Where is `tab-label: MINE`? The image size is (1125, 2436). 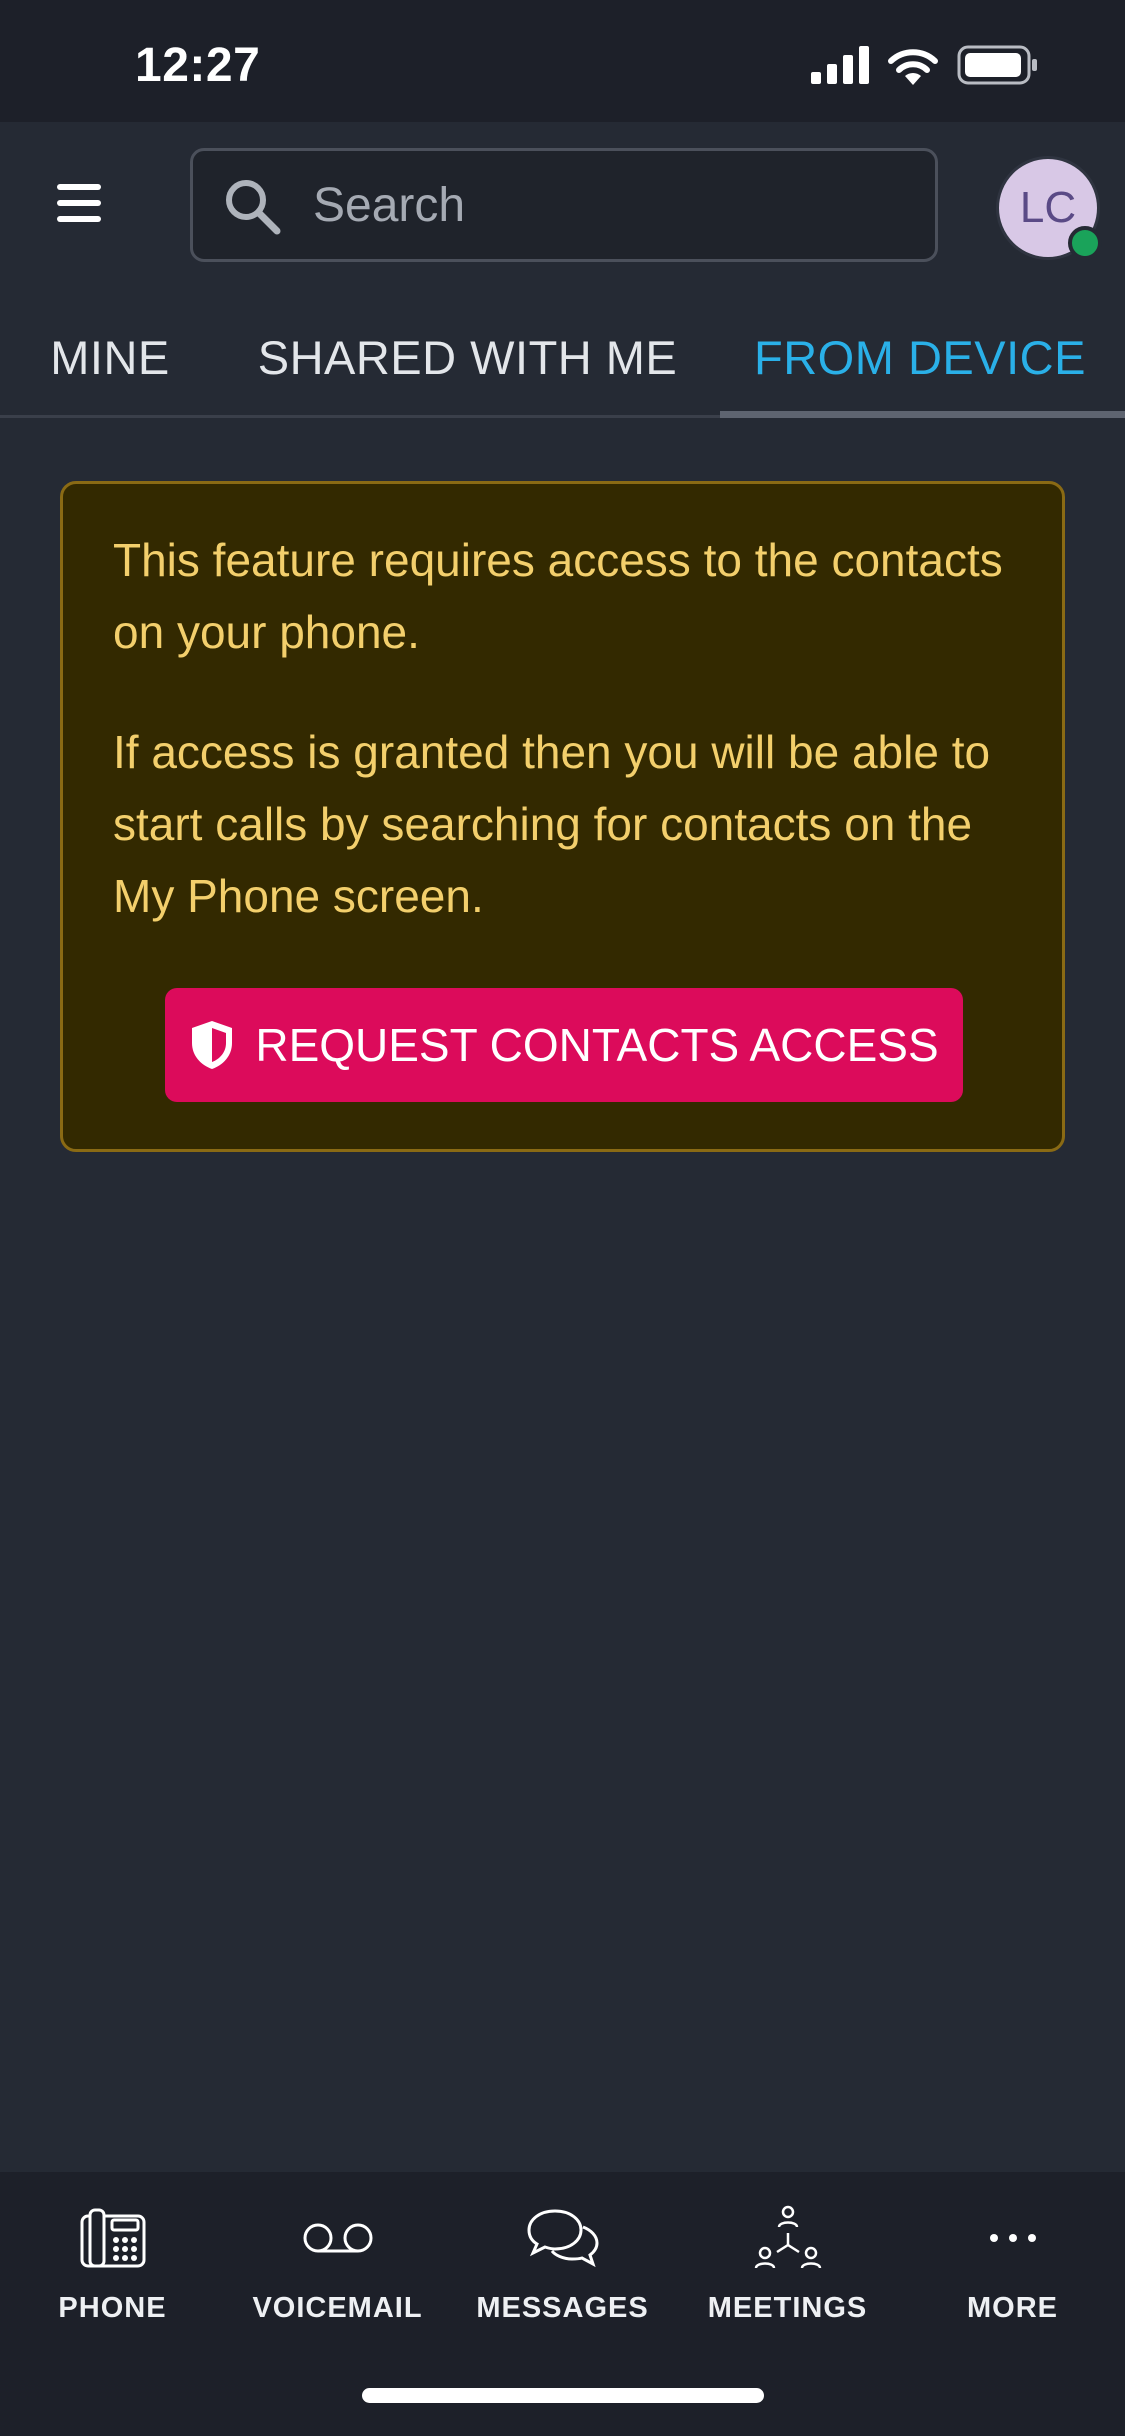
tab-label: MINE is located at coordinates (110, 357).